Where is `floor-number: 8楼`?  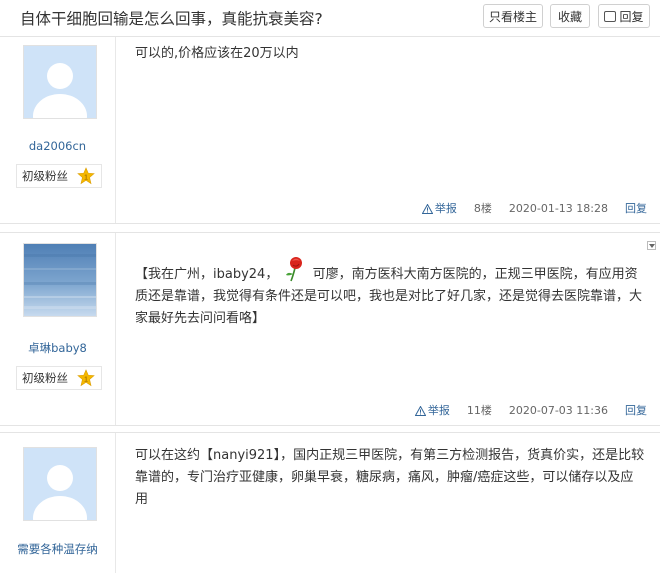 floor-number: 8楼 is located at coordinates (482, 208).